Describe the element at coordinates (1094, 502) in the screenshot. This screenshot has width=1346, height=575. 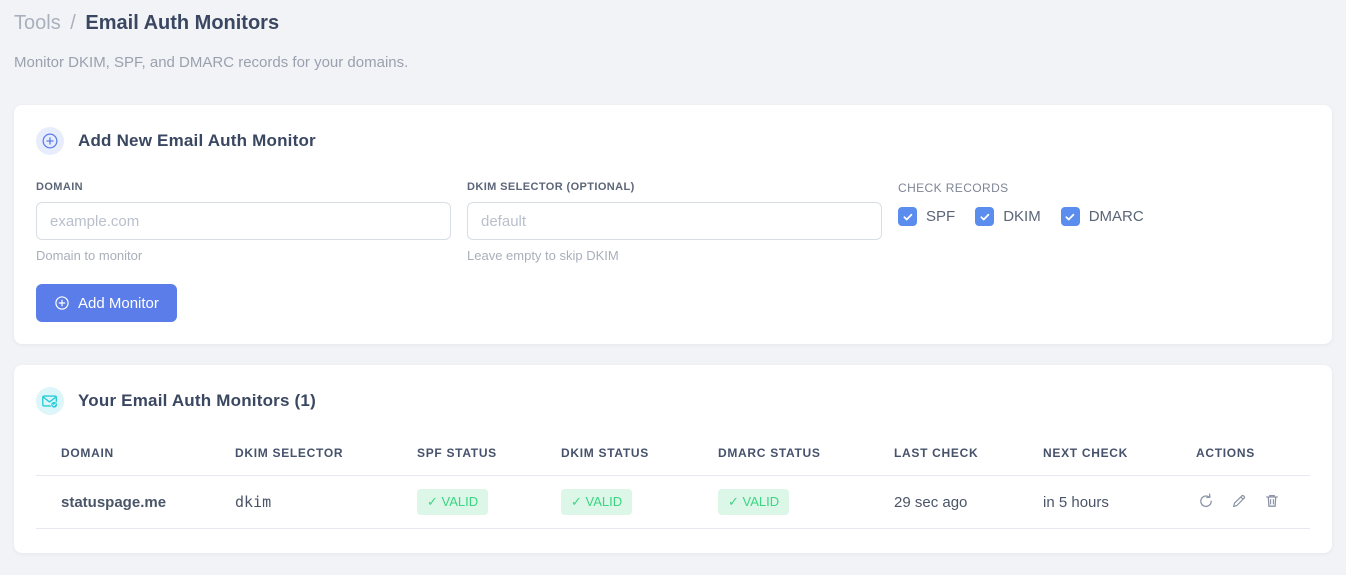
I see `monitor-next-check: in 5 hours` at that location.